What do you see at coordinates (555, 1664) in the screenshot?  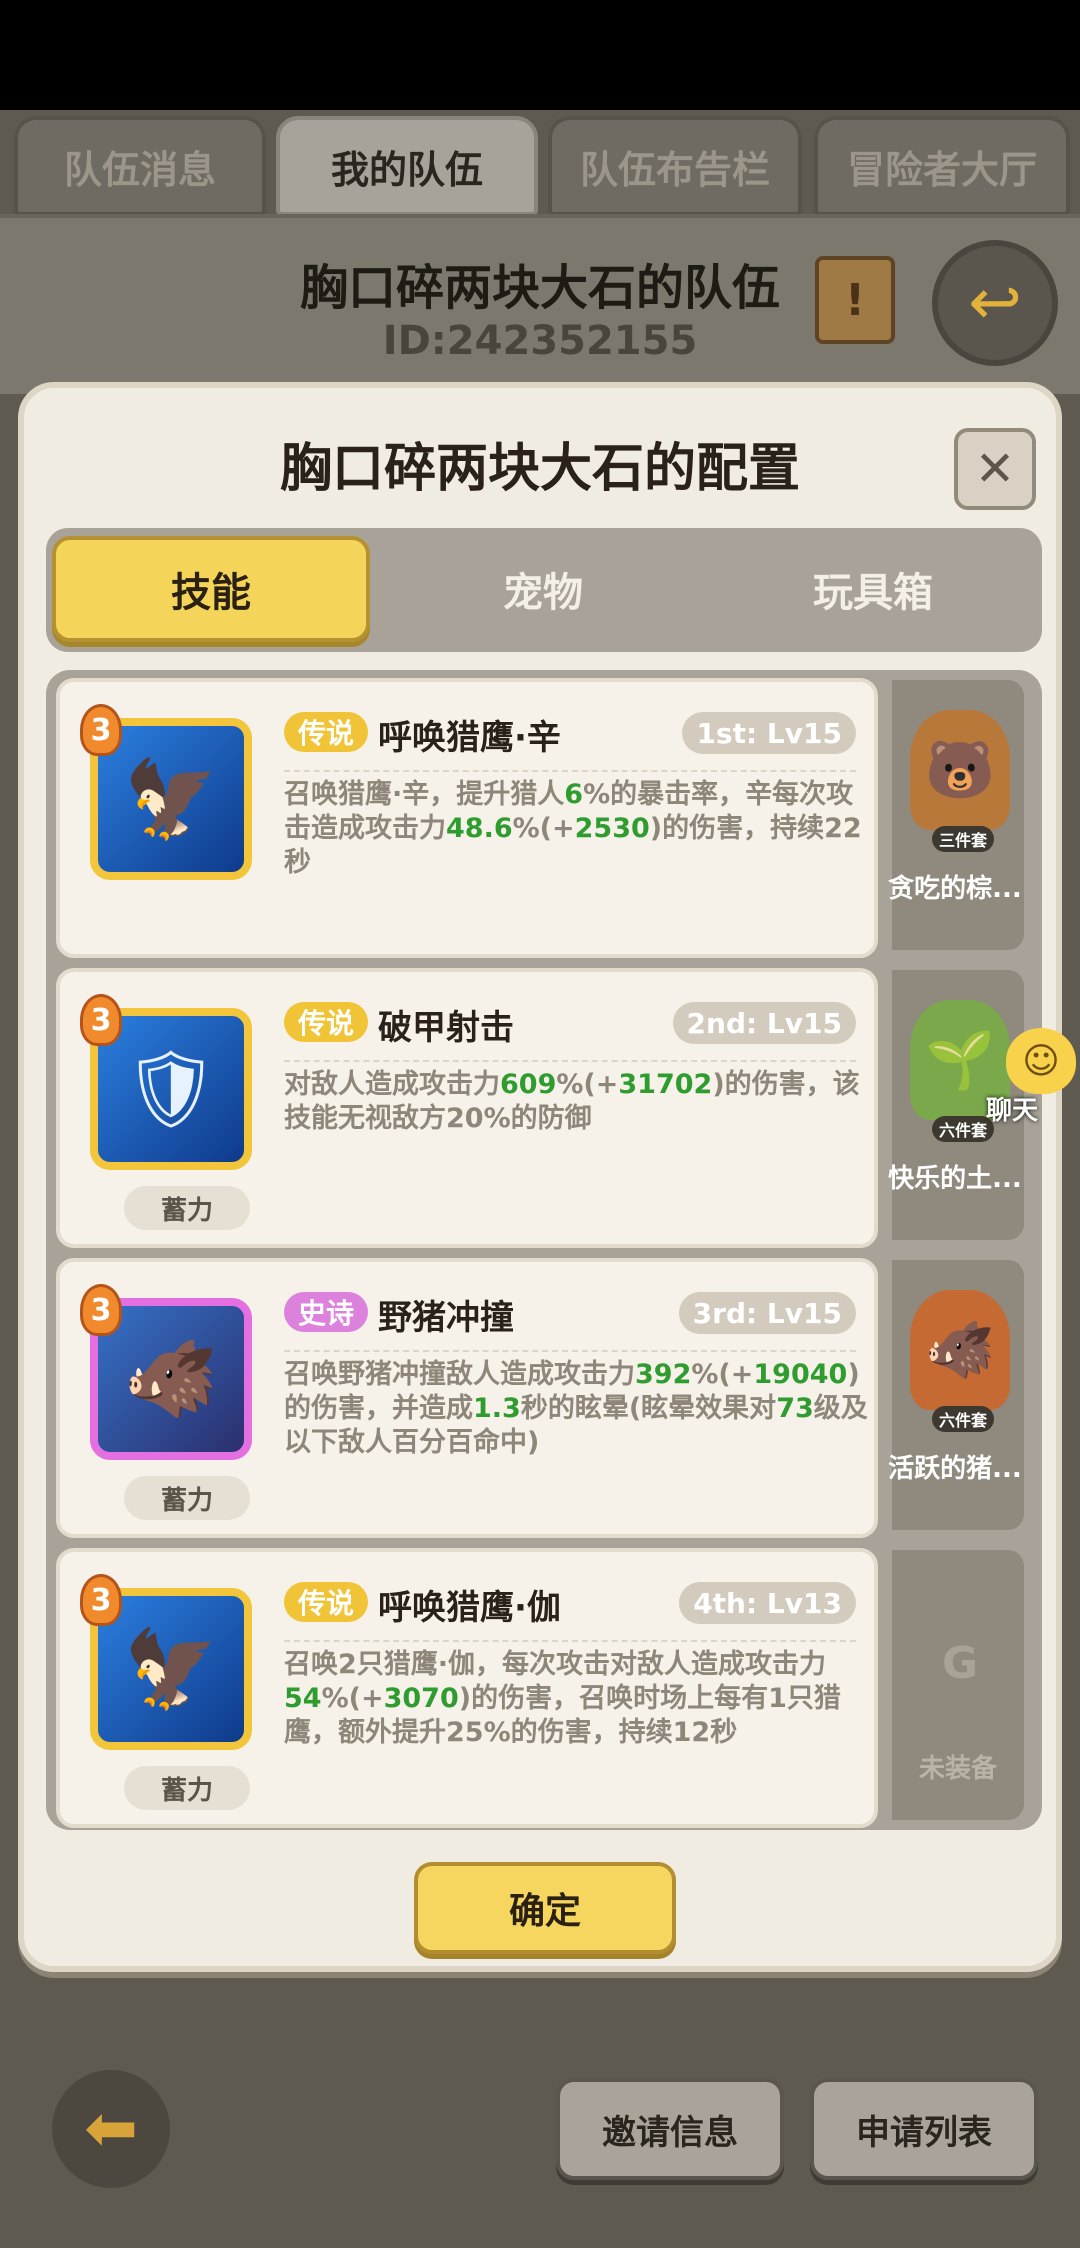 I see `skill-text: 召唤2只猎鹰·伽，每次攻击对敌人造成攻击力` at bounding box center [555, 1664].